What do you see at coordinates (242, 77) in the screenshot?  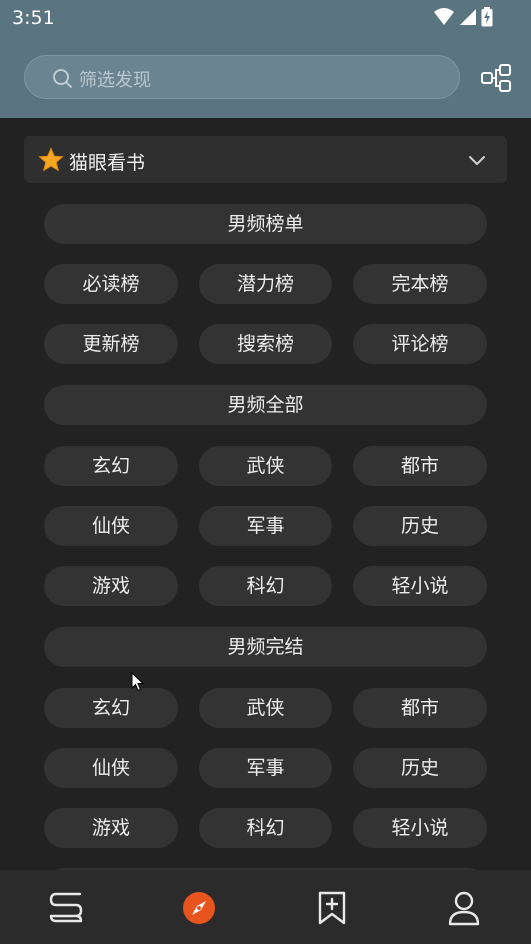 I see `search-input: 筛选发现` at bounding box center [242, 77].